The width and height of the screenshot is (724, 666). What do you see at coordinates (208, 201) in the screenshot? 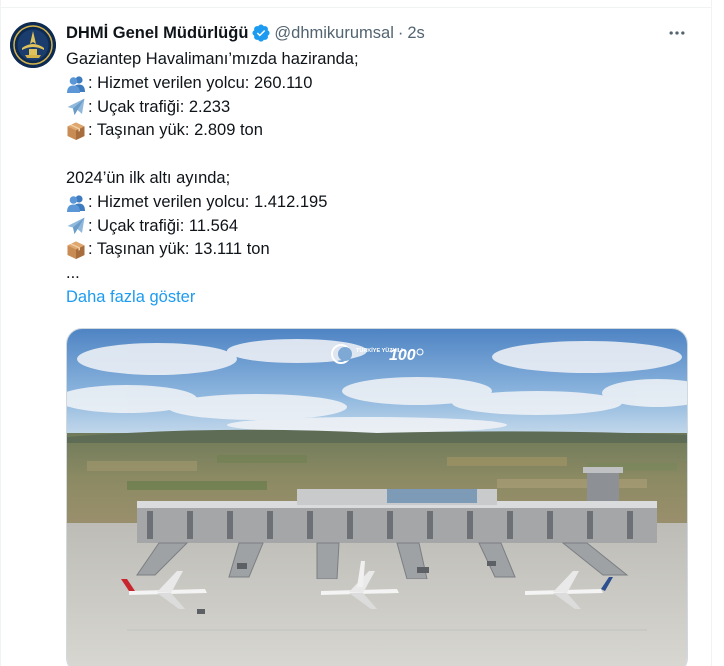
I see `half-year-passengers: : Hizmet verilen yolcu: 1.412.195` at bounding box center [208, 201].